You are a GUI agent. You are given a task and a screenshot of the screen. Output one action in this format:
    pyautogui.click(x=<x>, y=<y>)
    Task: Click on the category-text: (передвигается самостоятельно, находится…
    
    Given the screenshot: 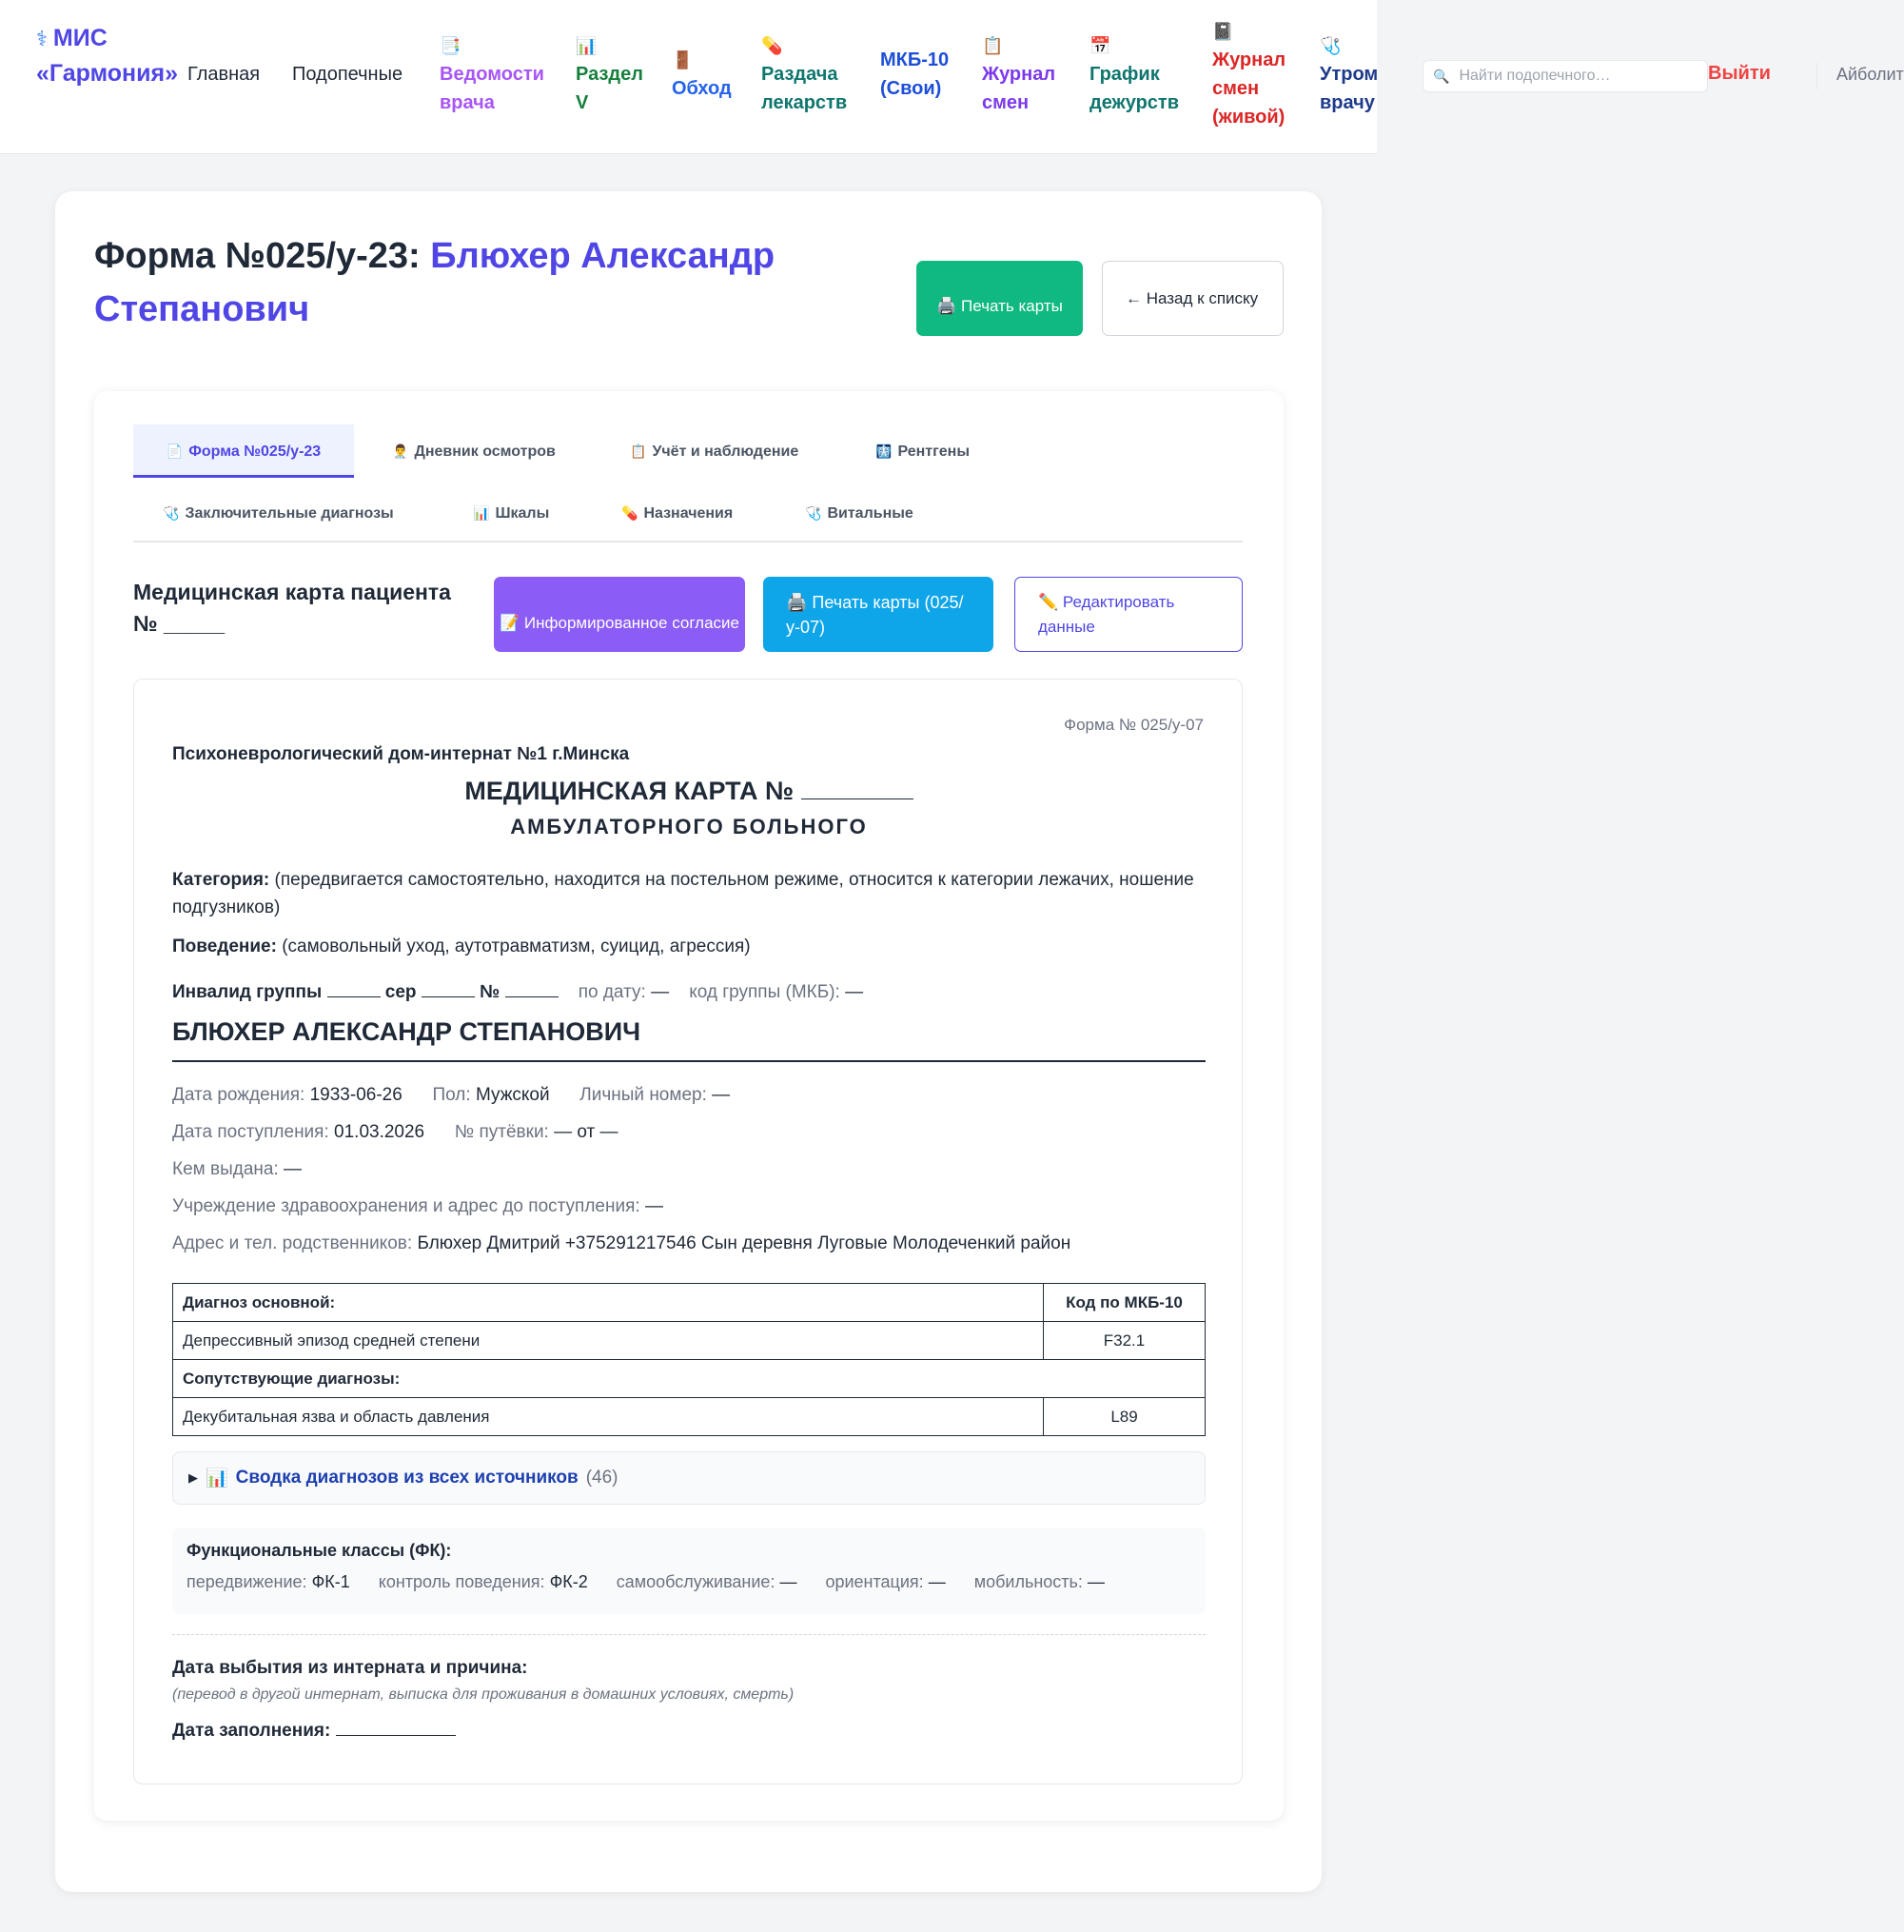 What is the action you would take?
    pyautogui.click(x=683, y=894)
    